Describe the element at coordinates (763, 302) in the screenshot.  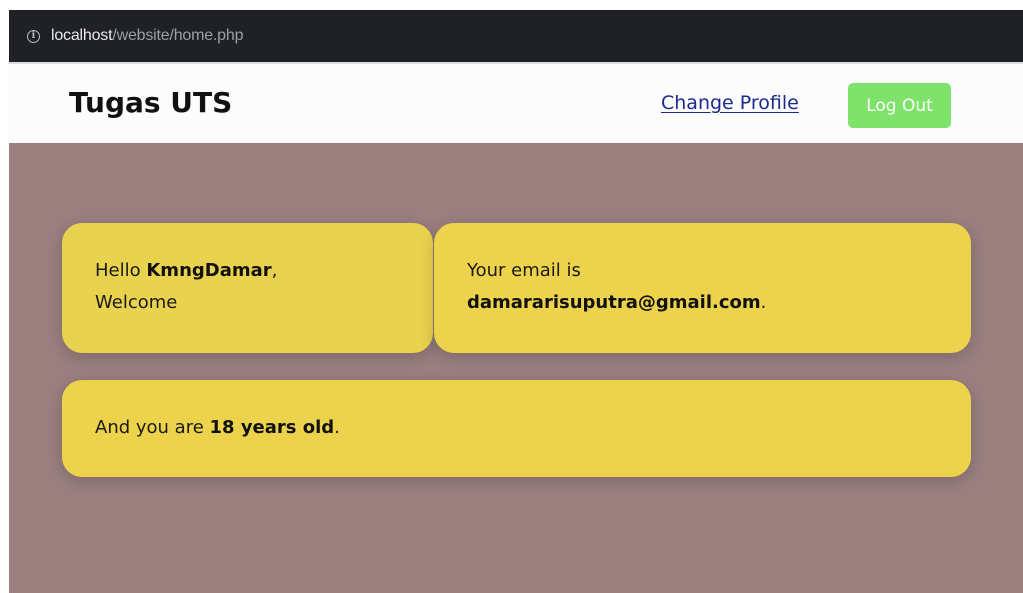
I see `email-suffix: .` at that location.